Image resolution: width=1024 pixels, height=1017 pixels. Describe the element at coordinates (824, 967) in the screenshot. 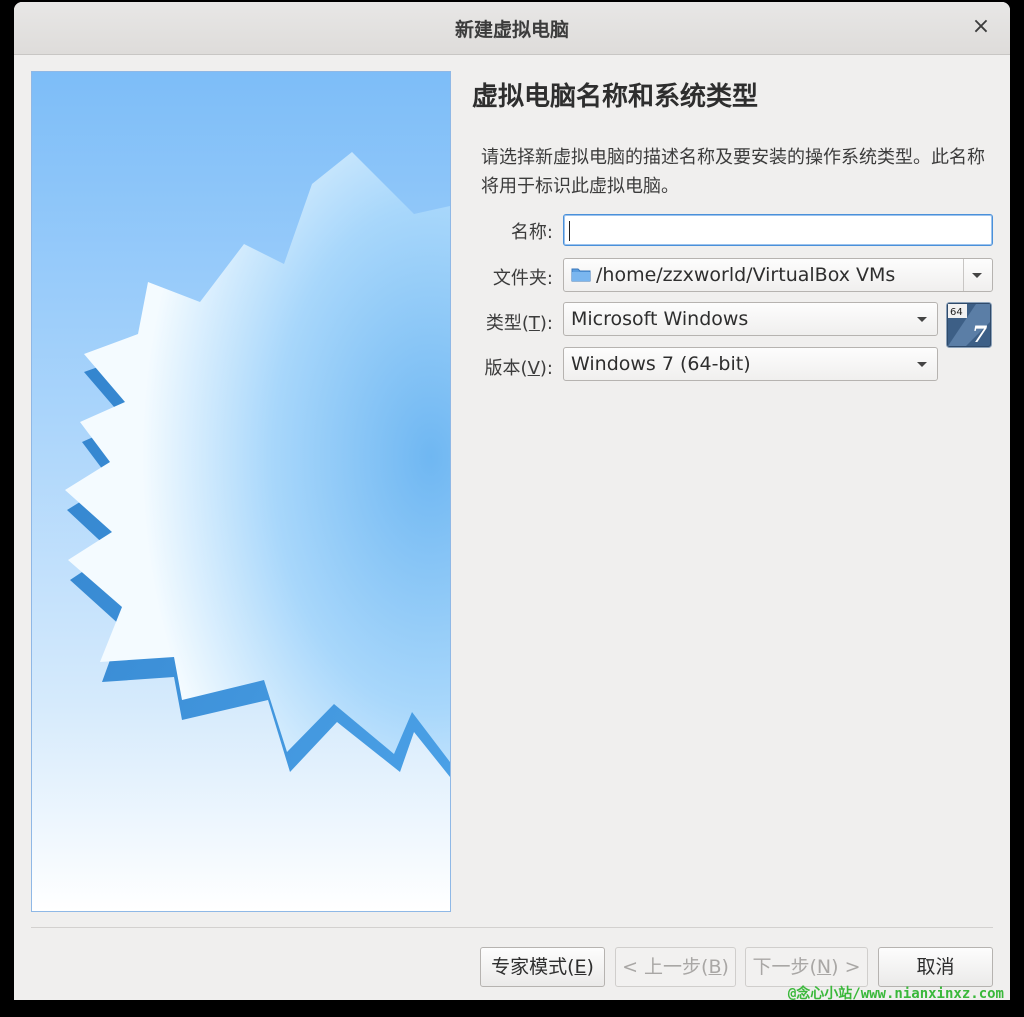

I see `next-key: N` at that location.